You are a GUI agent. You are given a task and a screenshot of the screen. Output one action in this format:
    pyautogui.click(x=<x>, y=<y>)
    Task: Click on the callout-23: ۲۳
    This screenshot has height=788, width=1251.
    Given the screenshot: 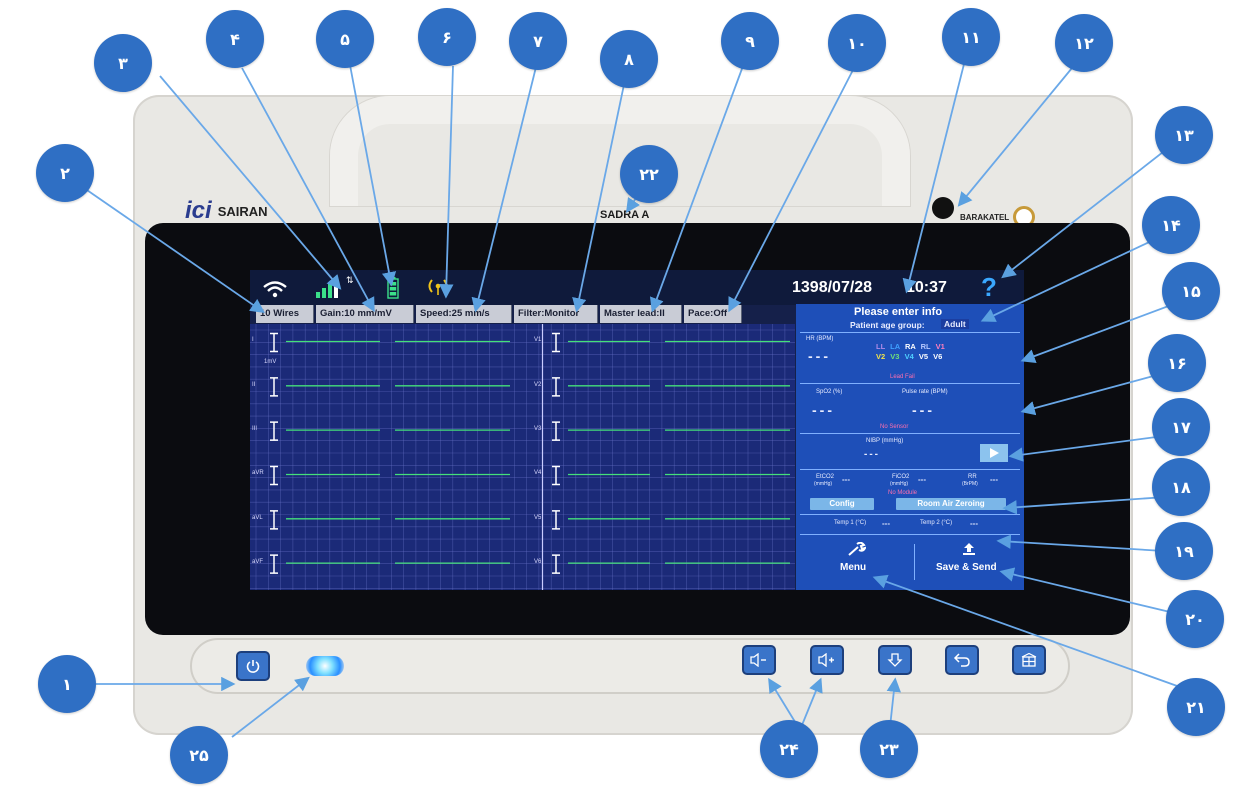 What is the action you would take?
    pyautogui.click(x=889, y=749)
    